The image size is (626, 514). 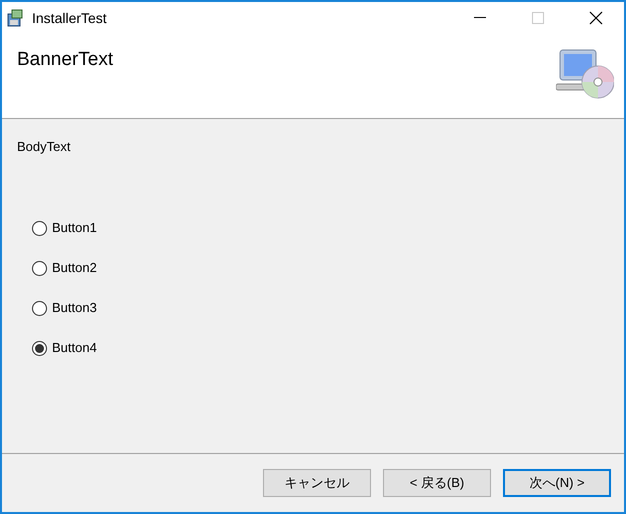 What do you see at coordinates (596, 18) in the screenshot?
I see `close-icon` at bounding box center [596, 18].